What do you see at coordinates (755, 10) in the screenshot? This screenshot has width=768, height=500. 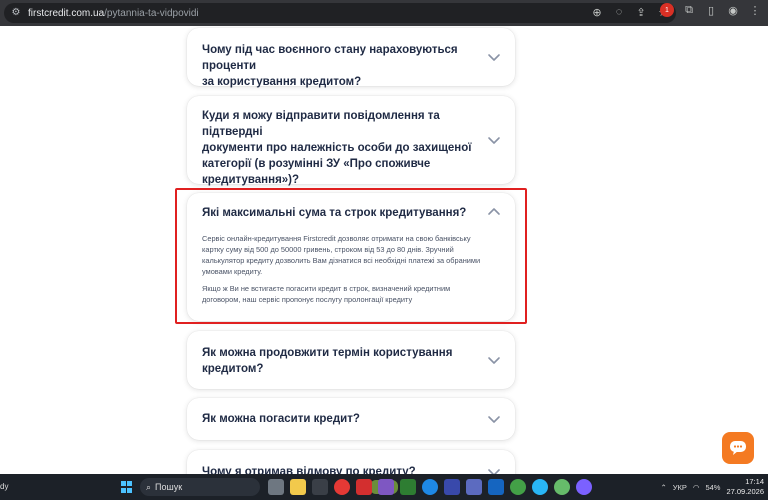 I see `menu-kebab-icon: ⋮` at bounding box center [755, 10].